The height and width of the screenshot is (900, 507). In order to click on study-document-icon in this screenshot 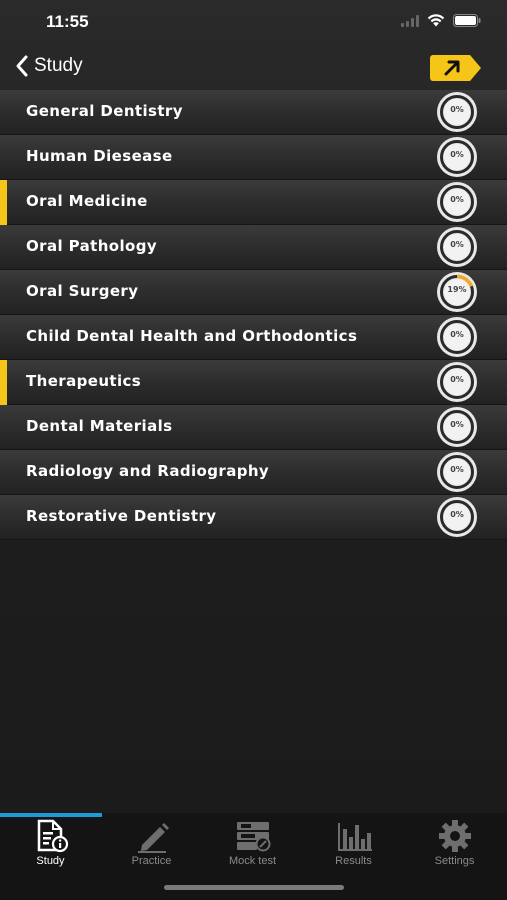, I will do `click(52, 836)`.